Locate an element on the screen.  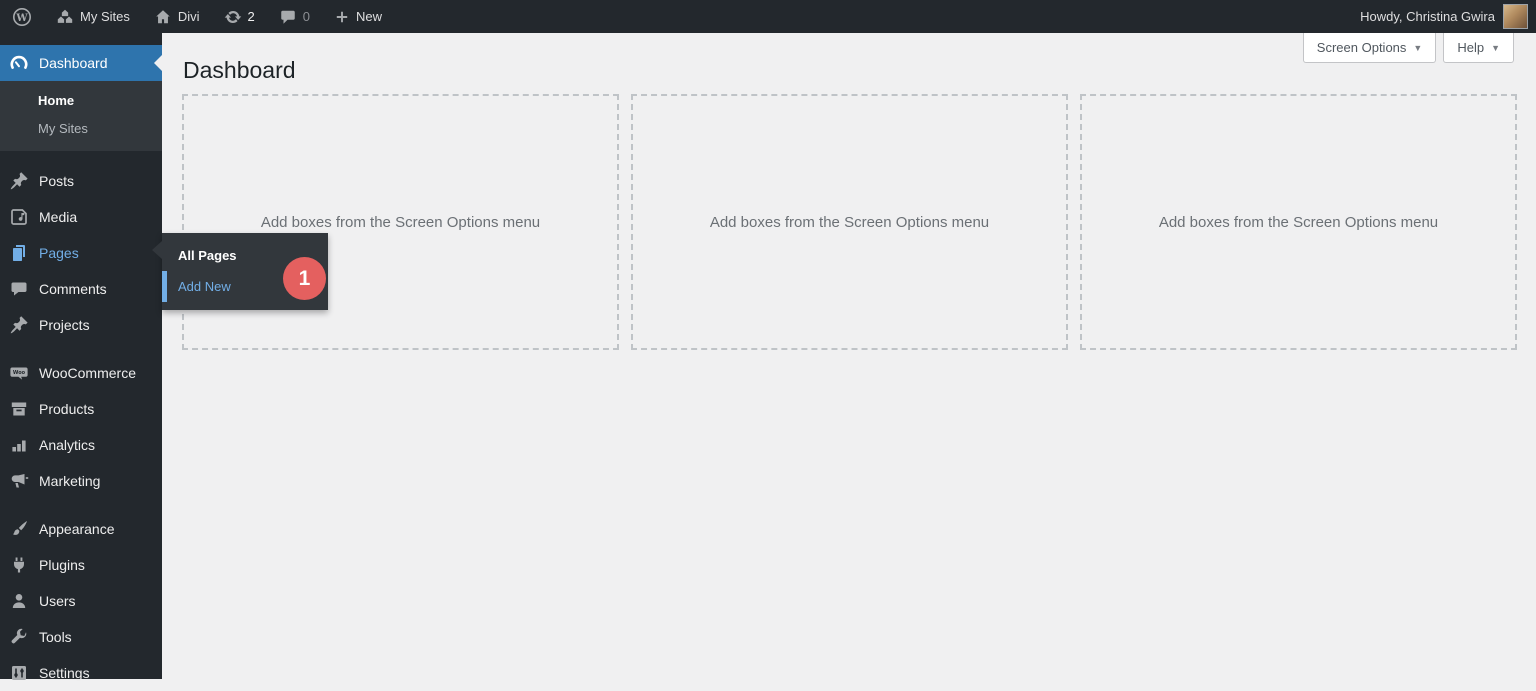
admin-bar-left: W My Sites Divi 2 0 New is located at coordinates (197, 16).